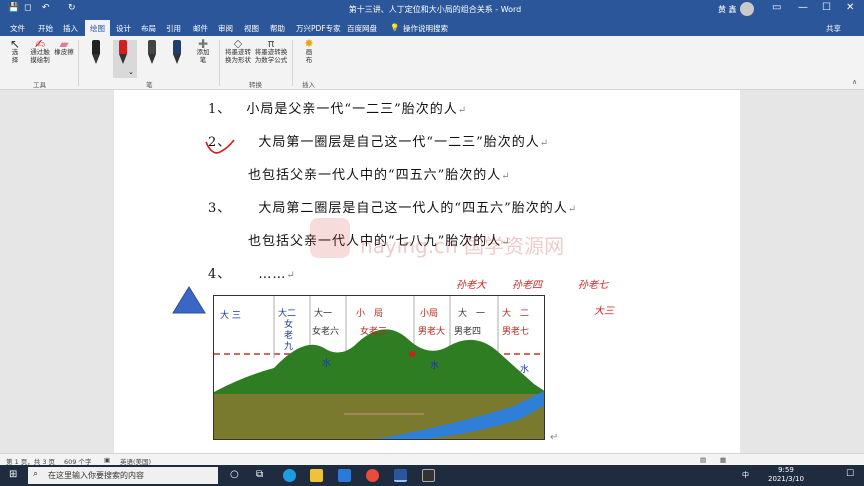  I want to click on line-number: 4、, so click(220, 274).